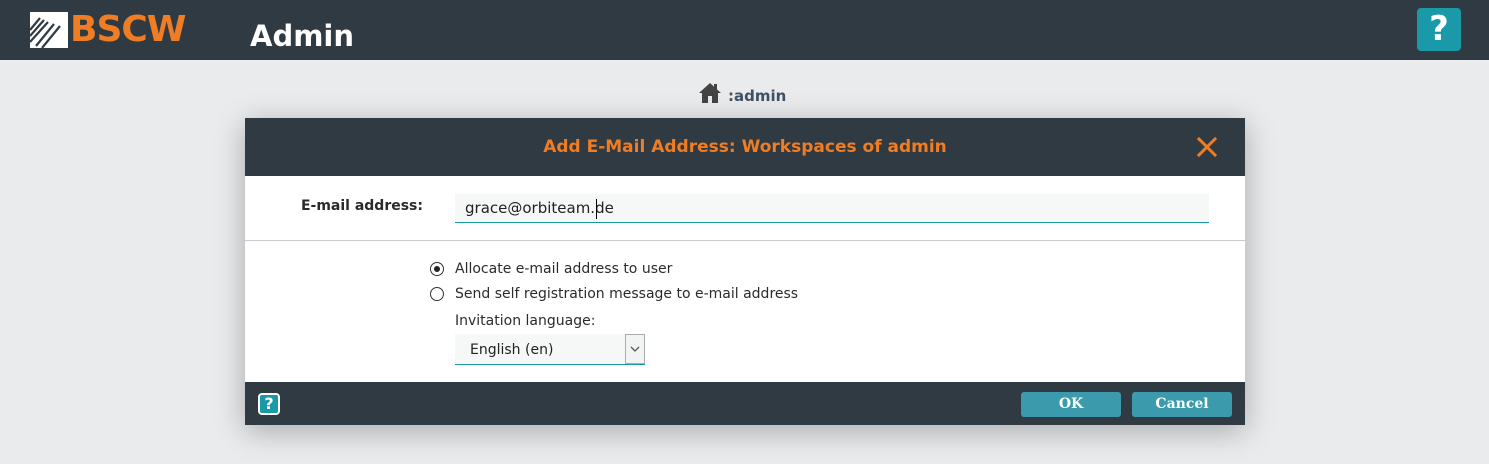 This screenshot has height=464, width=1489. Describe the element at coordinates (302, 36) in the screenshot. I see `app-title: Admin` at that location.